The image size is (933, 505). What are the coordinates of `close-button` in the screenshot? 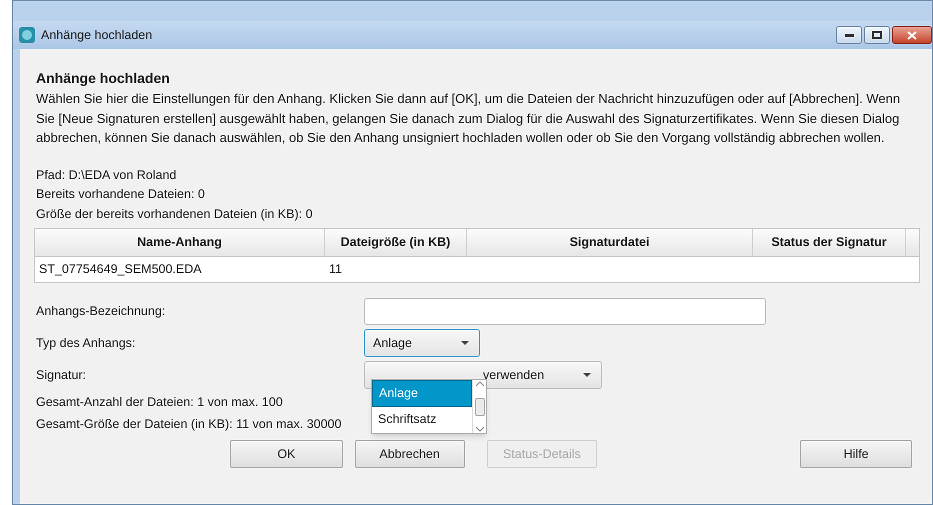 It's located at (912, 35).